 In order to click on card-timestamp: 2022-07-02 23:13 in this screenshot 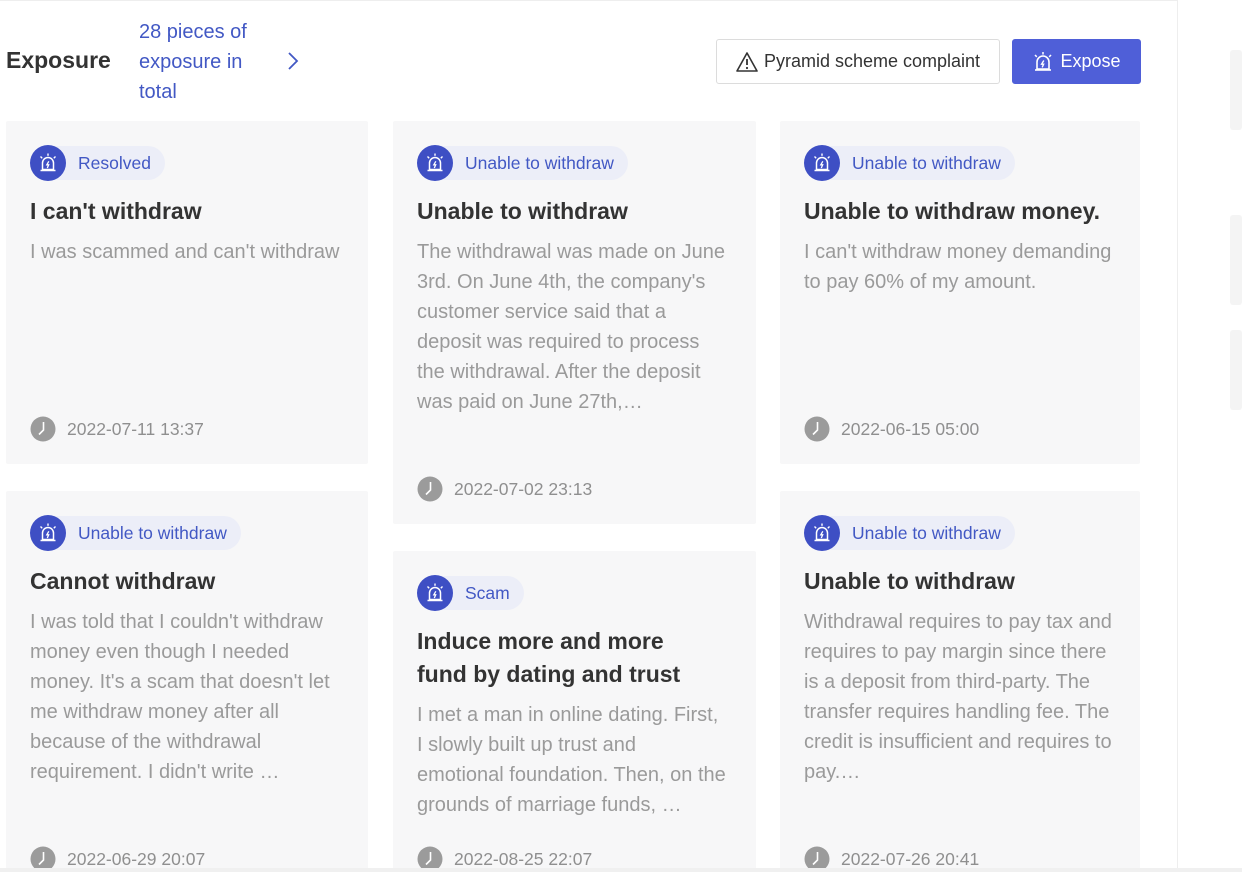, I will do `click(504, 489)`.